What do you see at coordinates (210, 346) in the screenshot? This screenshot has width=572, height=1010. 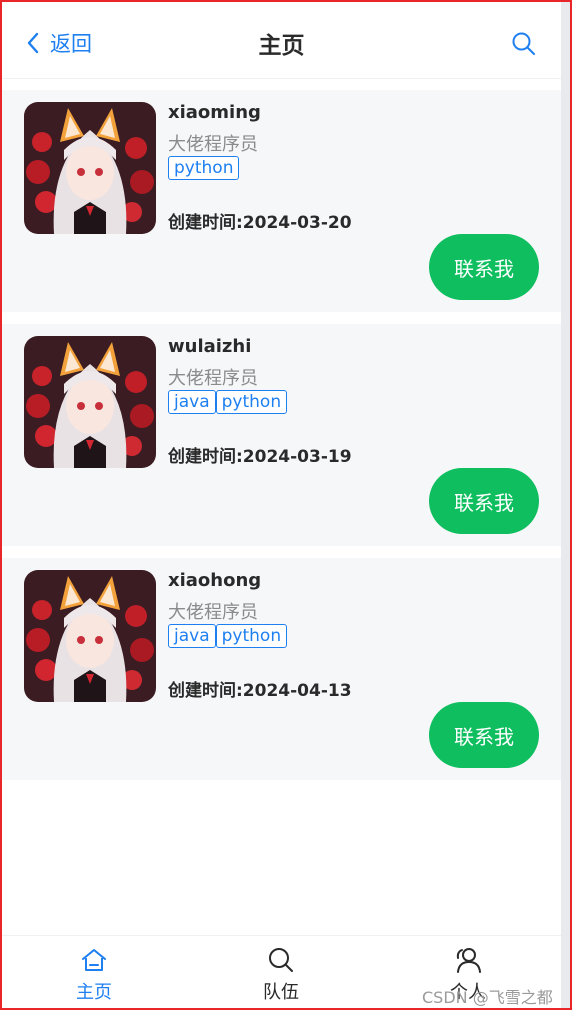 I see `username: wulaizhi` at bounding box center [210, 346].